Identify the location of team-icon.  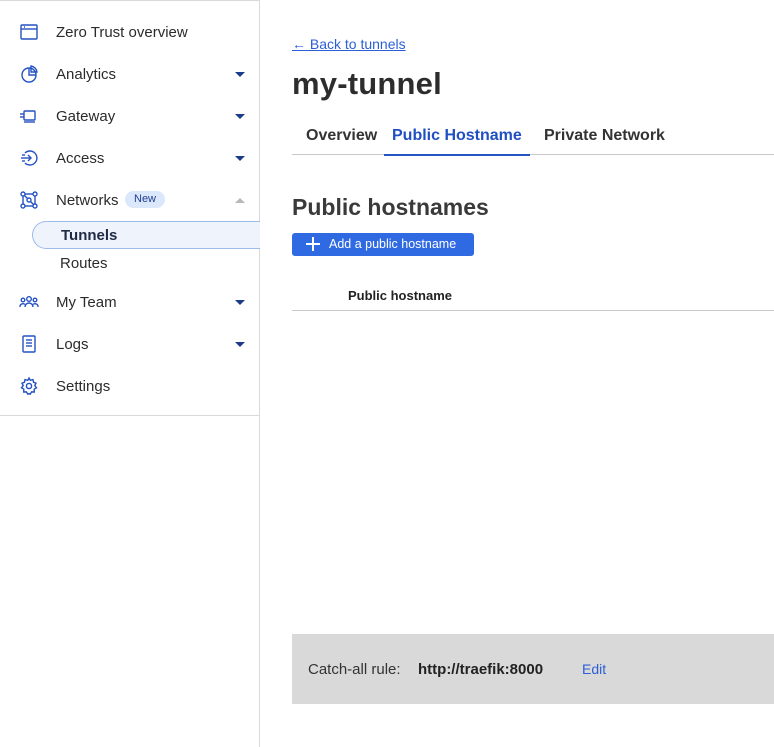
(29, 302).